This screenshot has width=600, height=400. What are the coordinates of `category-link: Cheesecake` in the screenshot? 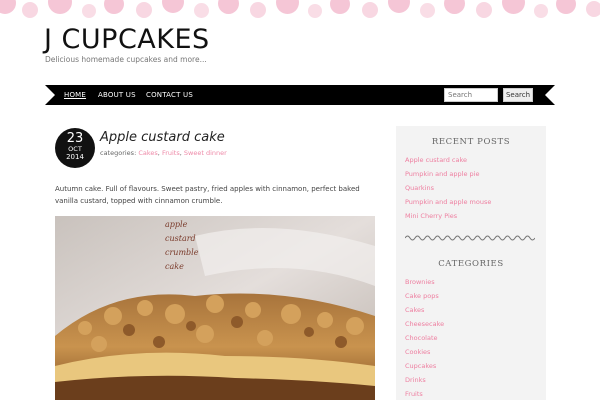 It's located at (424, 324).